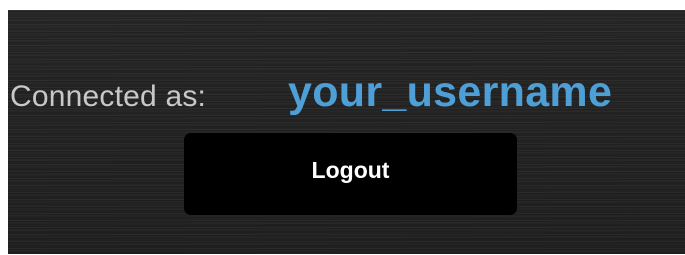 The height and width of the screenshot is (255, 685). I want to click on logout-button-label: Logout, so click(350, 169).